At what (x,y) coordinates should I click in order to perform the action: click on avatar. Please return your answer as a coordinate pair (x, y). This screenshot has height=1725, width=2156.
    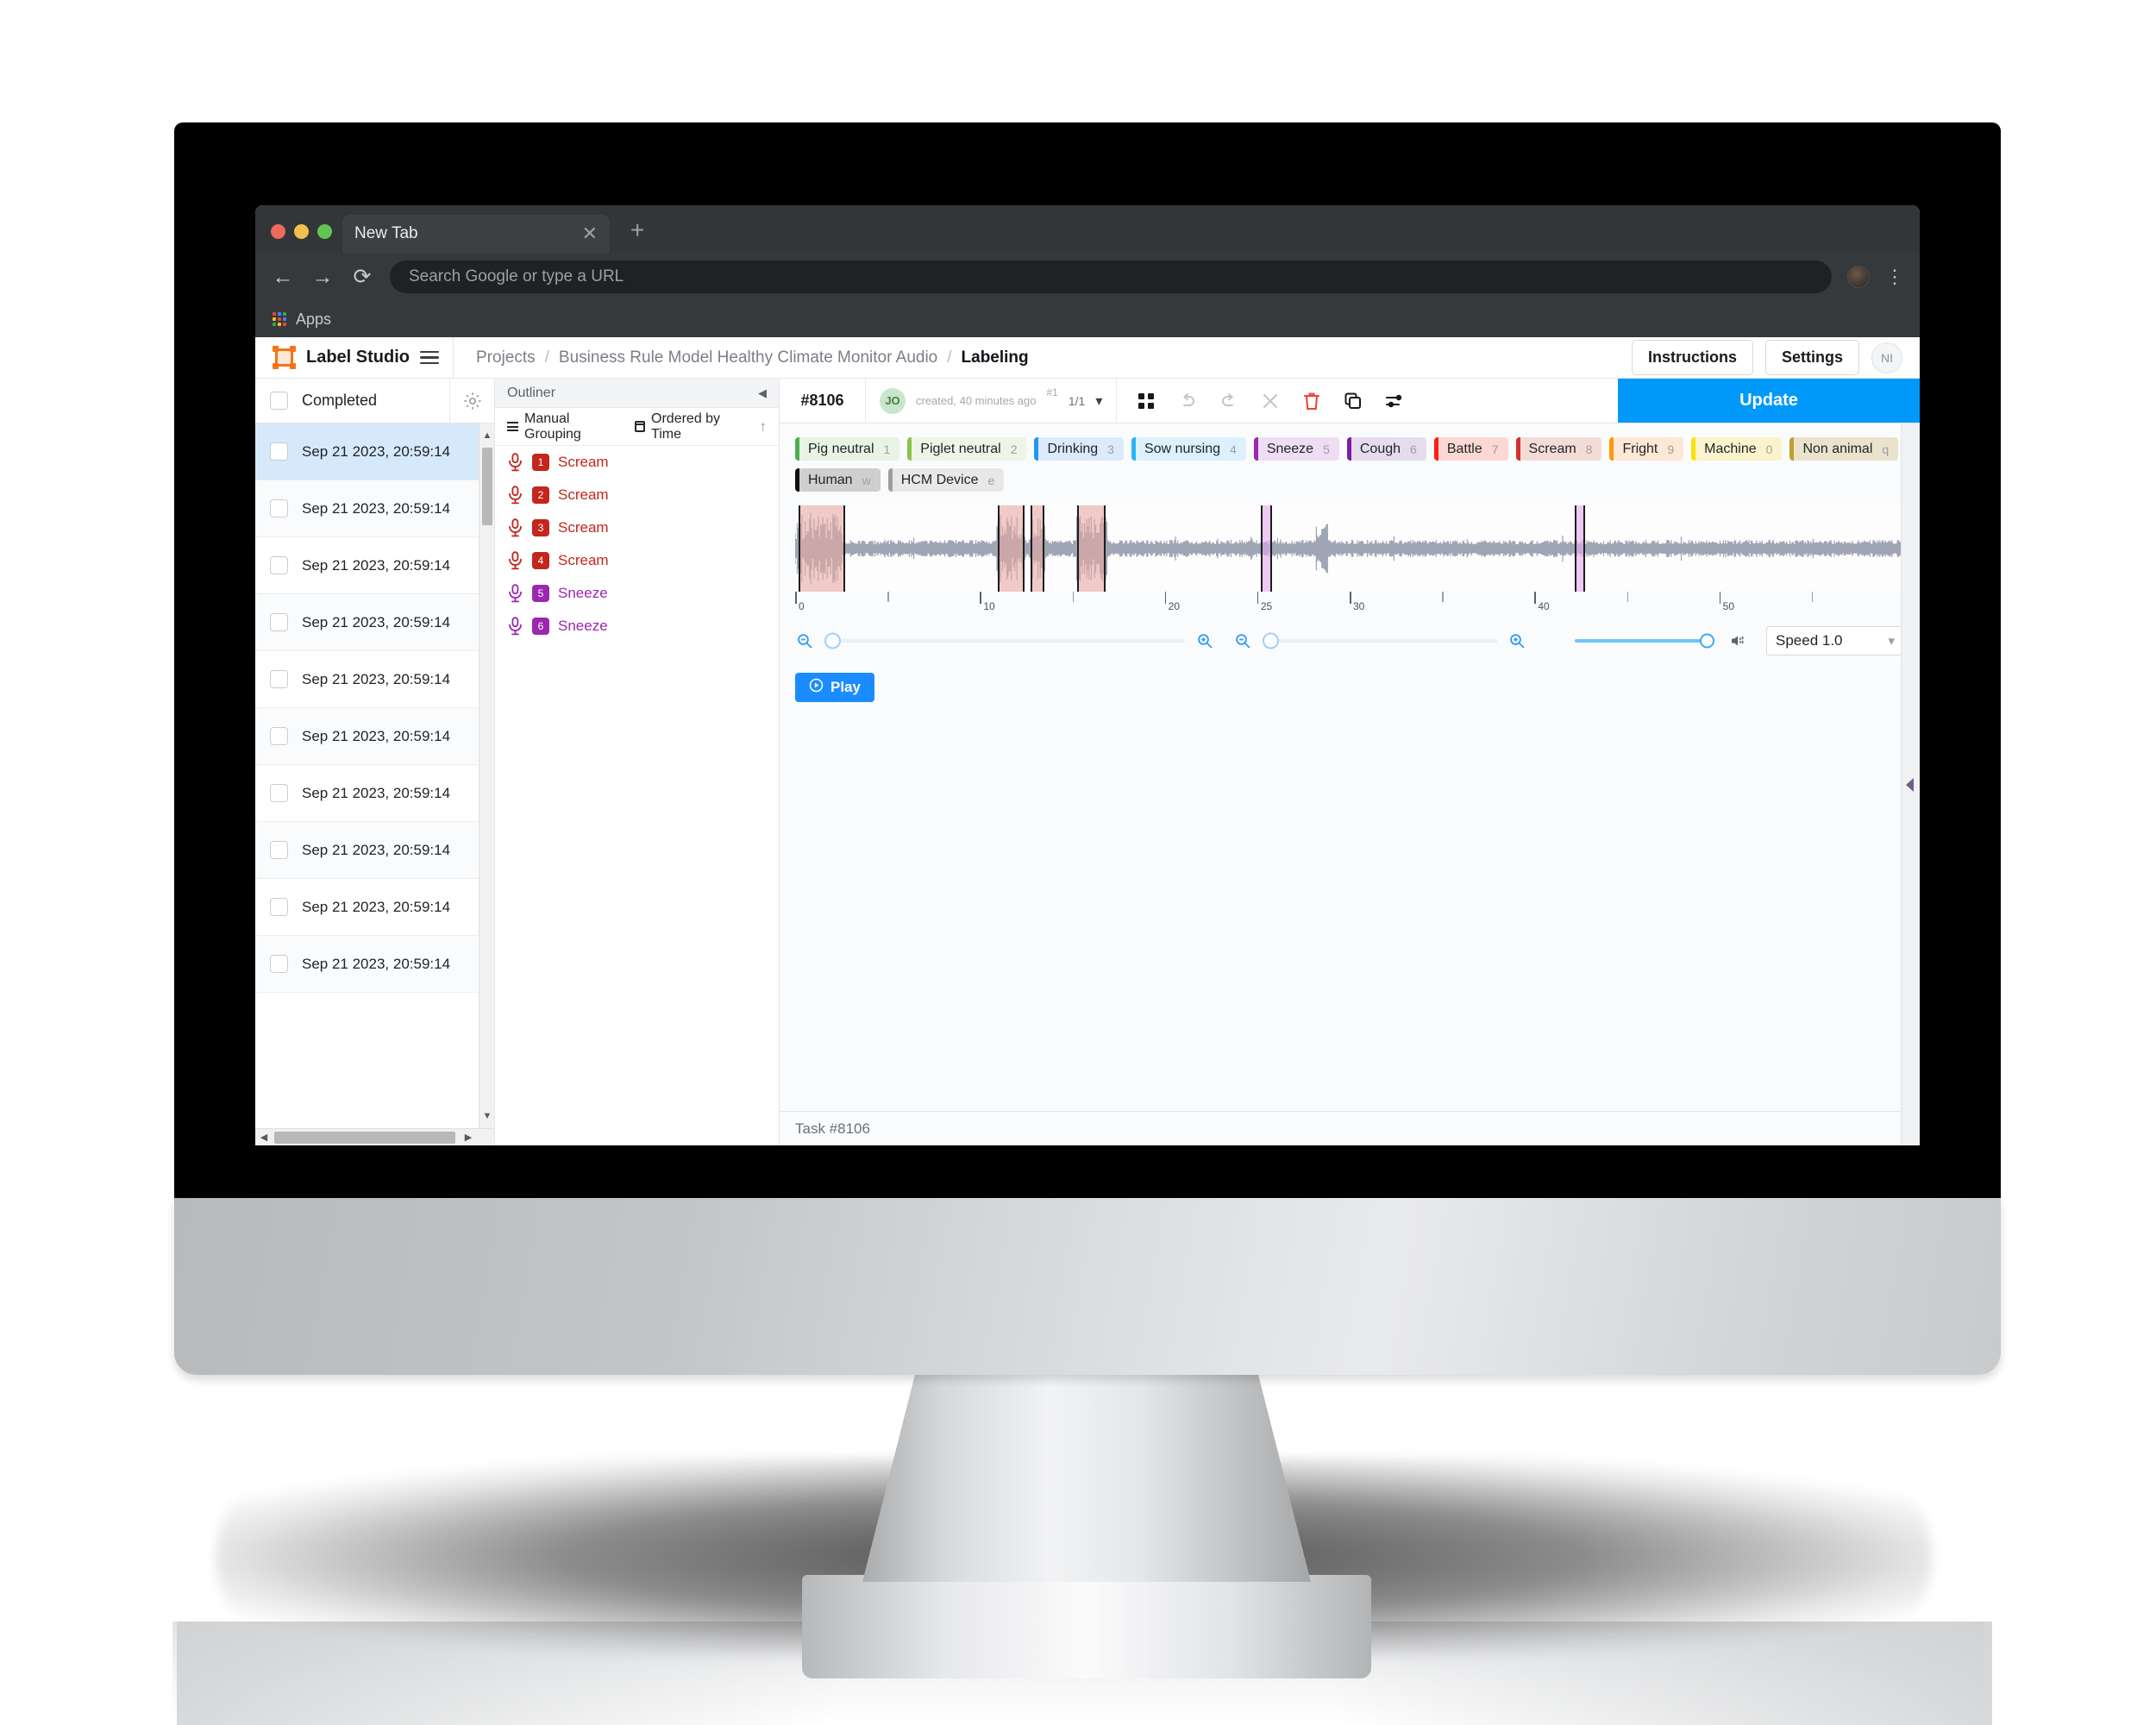
    Looking at the image, I should click on (1858, 277).